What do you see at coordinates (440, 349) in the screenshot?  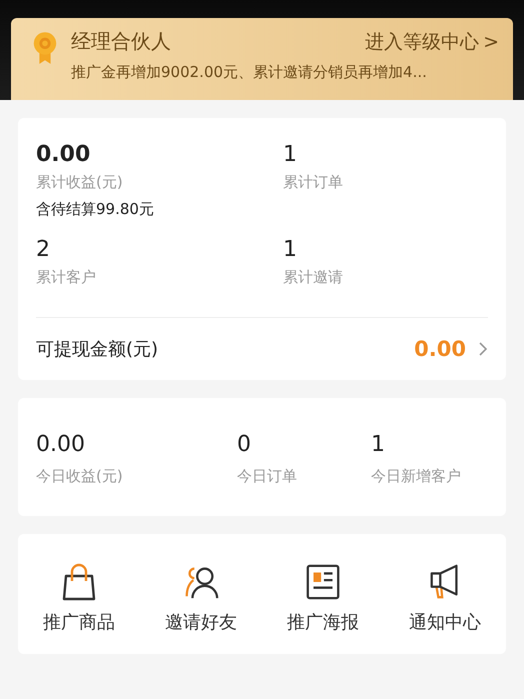 I see `withdrawable-amount: 0.00` at bounding box center [440, 349].